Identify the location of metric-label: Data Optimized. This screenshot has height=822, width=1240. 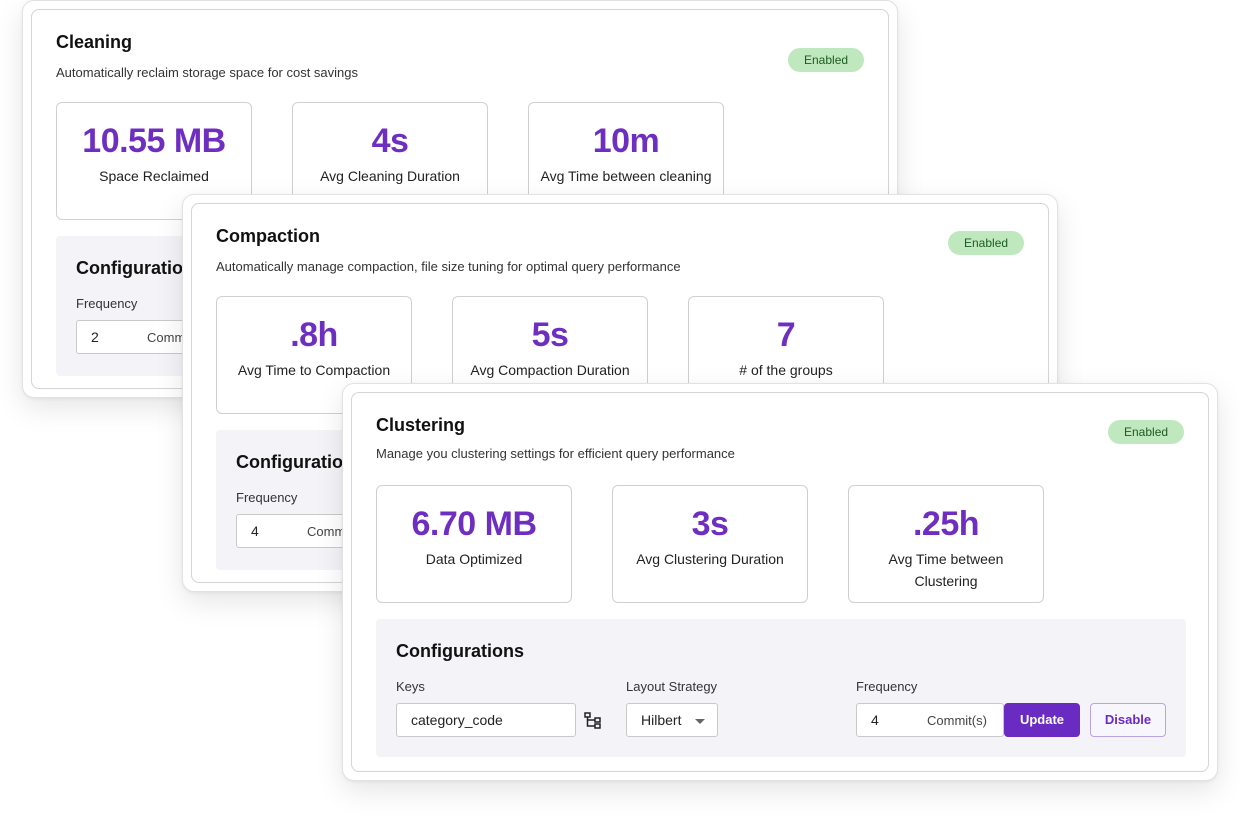
(474, 559).